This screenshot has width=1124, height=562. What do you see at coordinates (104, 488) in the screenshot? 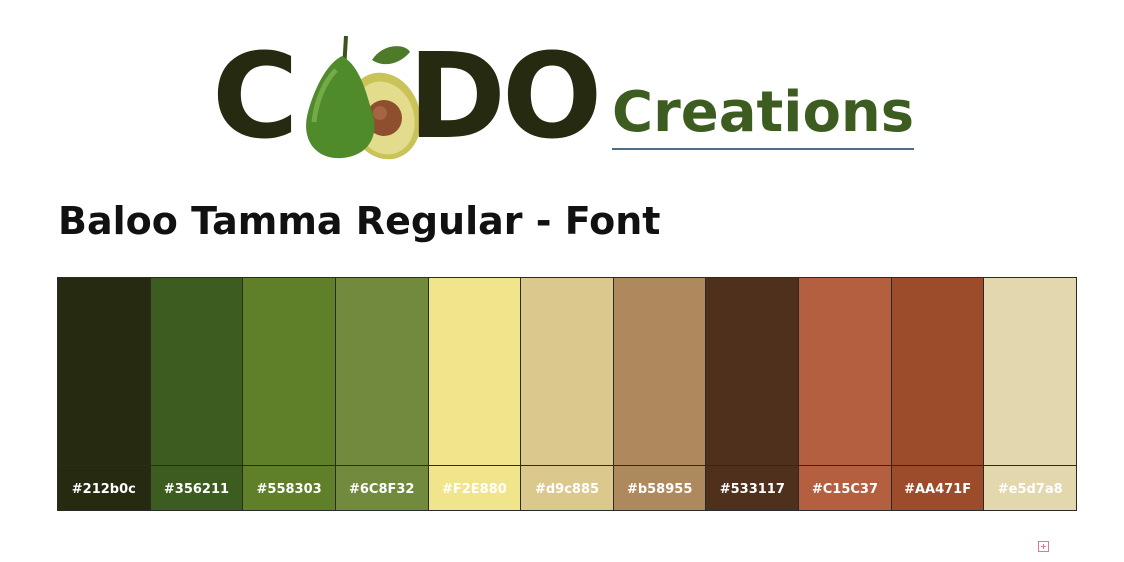
I see `color-swatch-label: #212b0c` at bounding box center [104, 488].